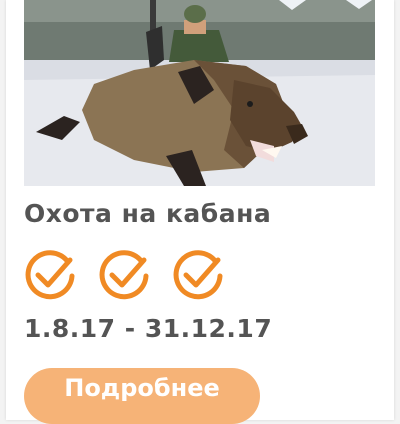  I want to click on check-list, so click(124, 276).